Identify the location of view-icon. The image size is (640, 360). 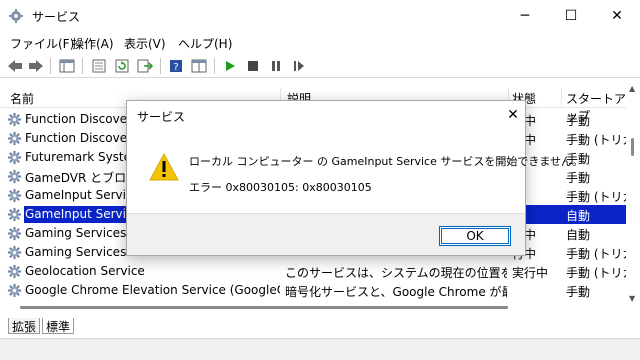
(199, 66).